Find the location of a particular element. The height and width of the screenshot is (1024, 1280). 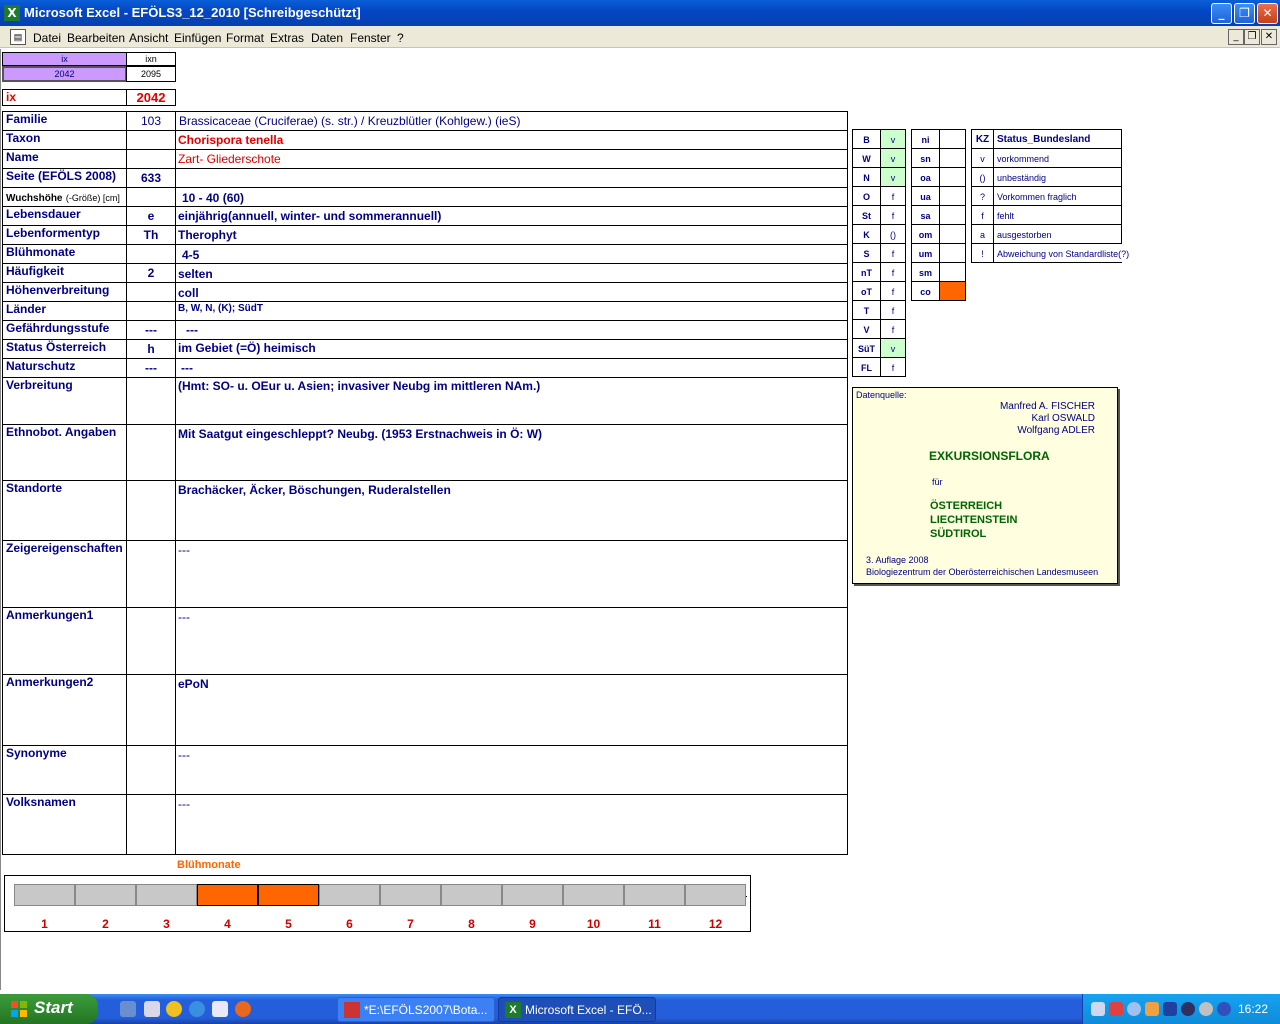

altitude-code: sa is located at coordinates (925, 215).